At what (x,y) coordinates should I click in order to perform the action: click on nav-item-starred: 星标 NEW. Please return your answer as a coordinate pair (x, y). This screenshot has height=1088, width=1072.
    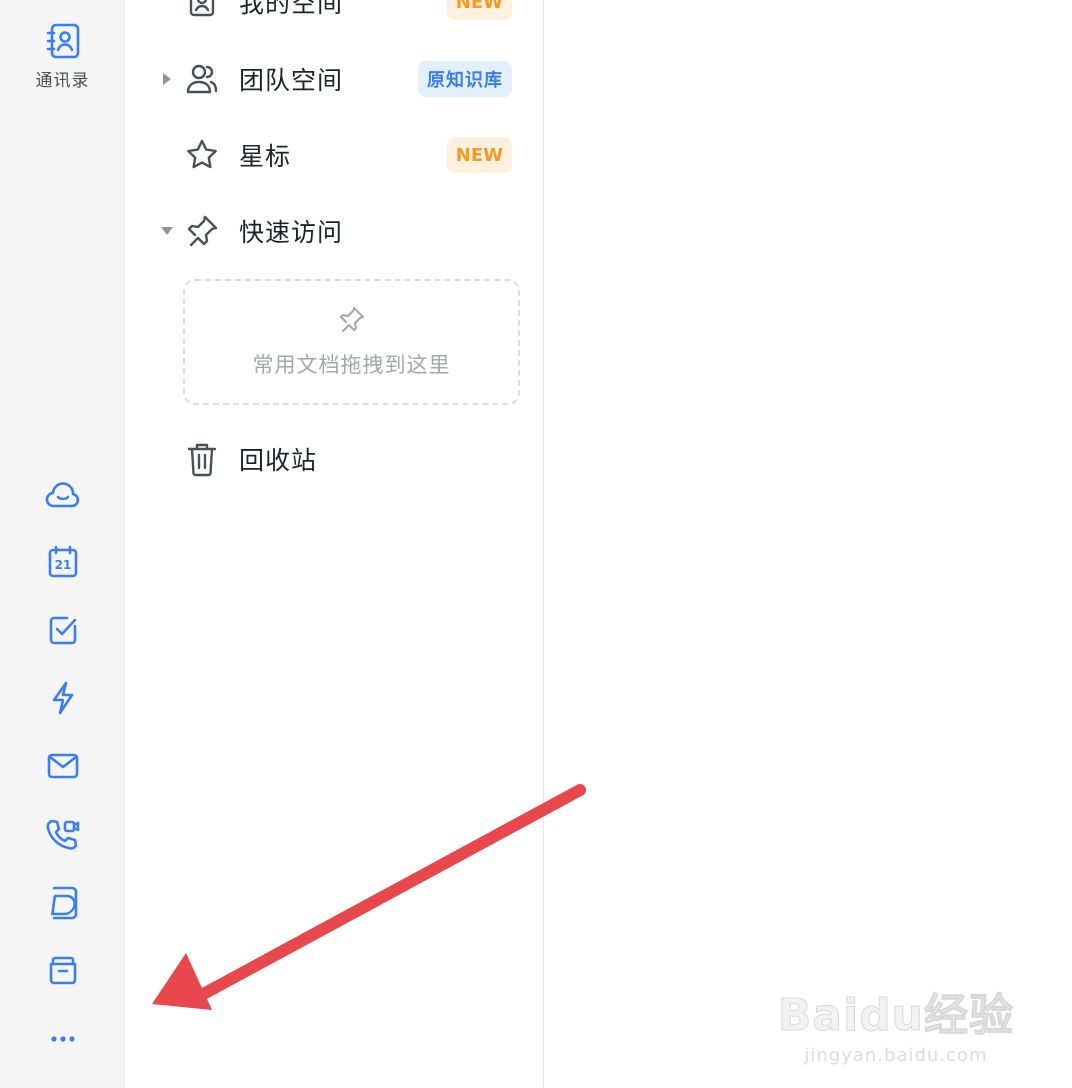
    Looking at the image, I should click on (335, 155).